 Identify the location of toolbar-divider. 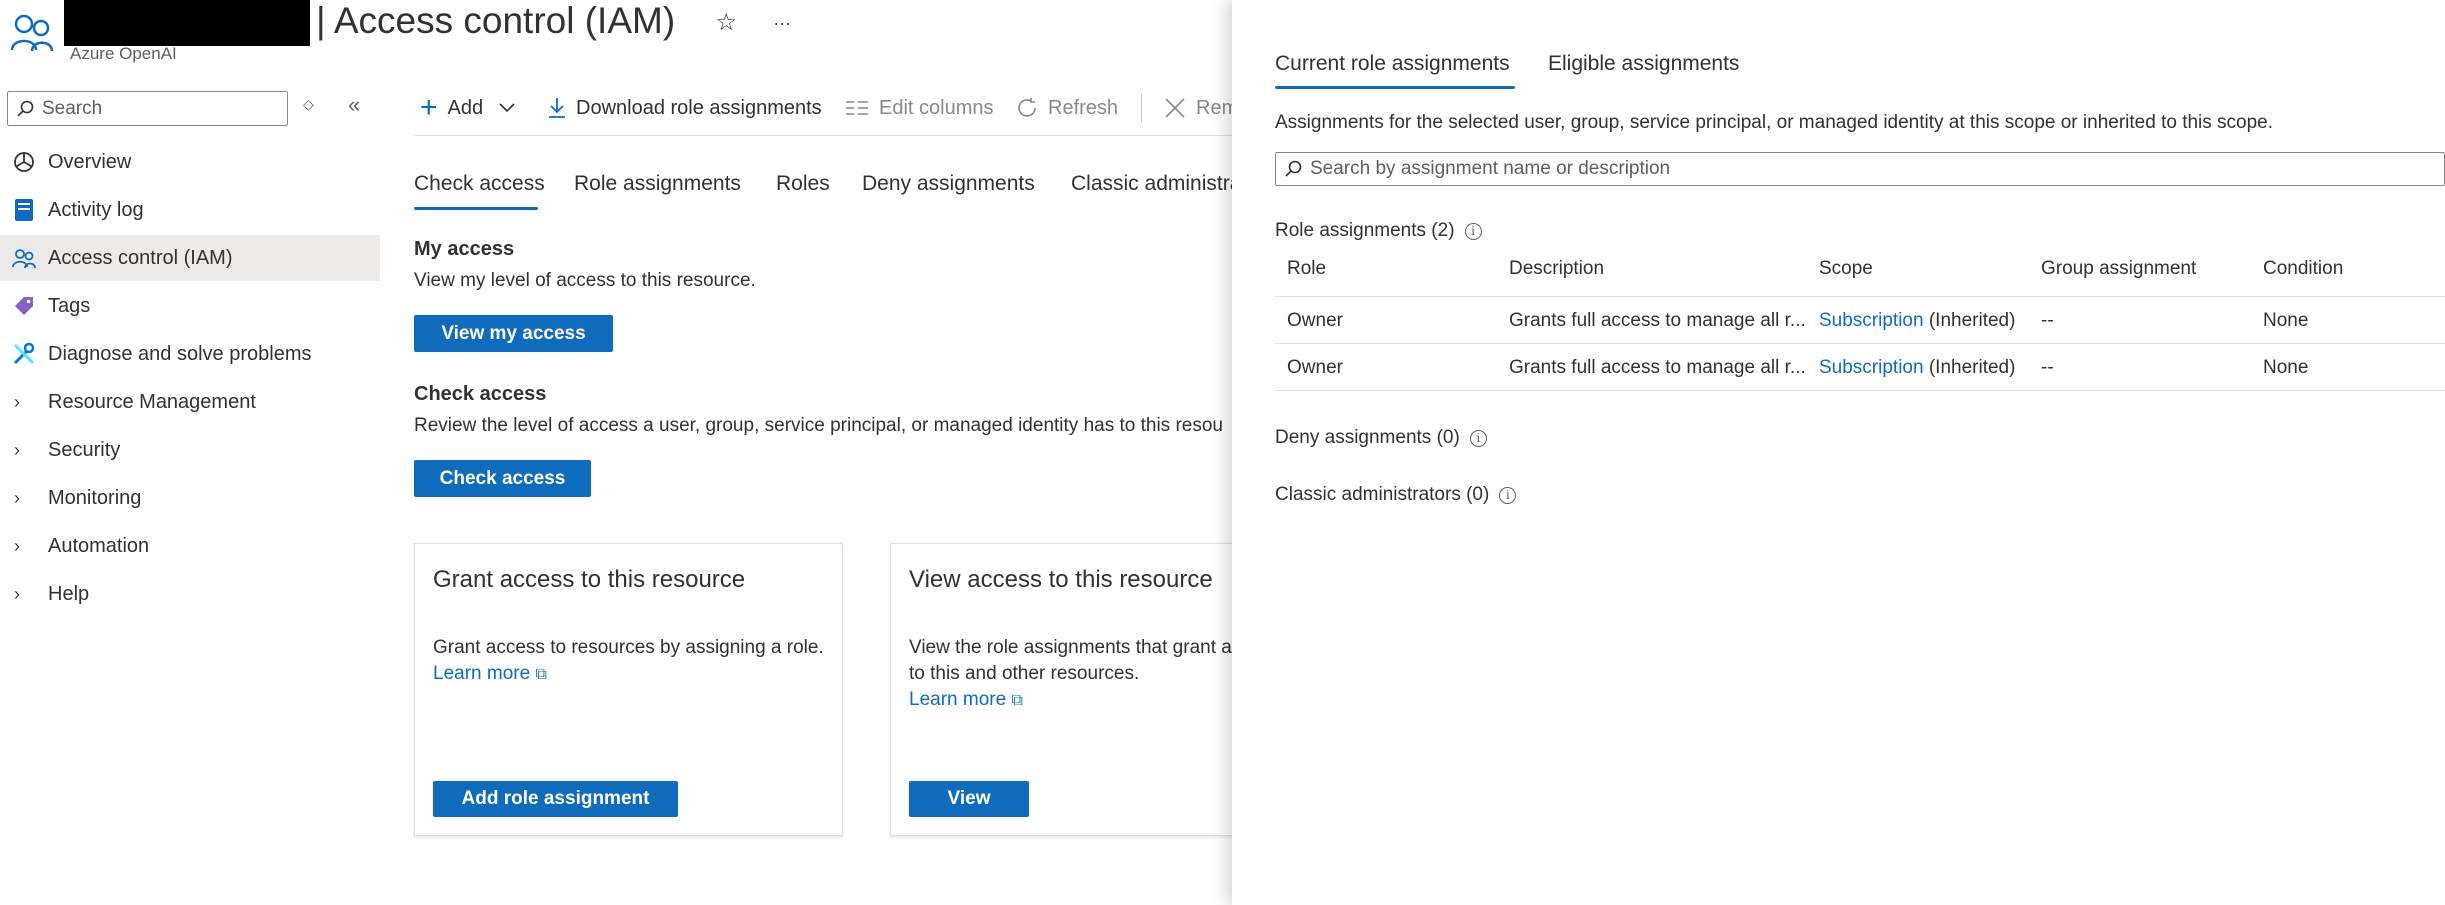
(1141, 108).